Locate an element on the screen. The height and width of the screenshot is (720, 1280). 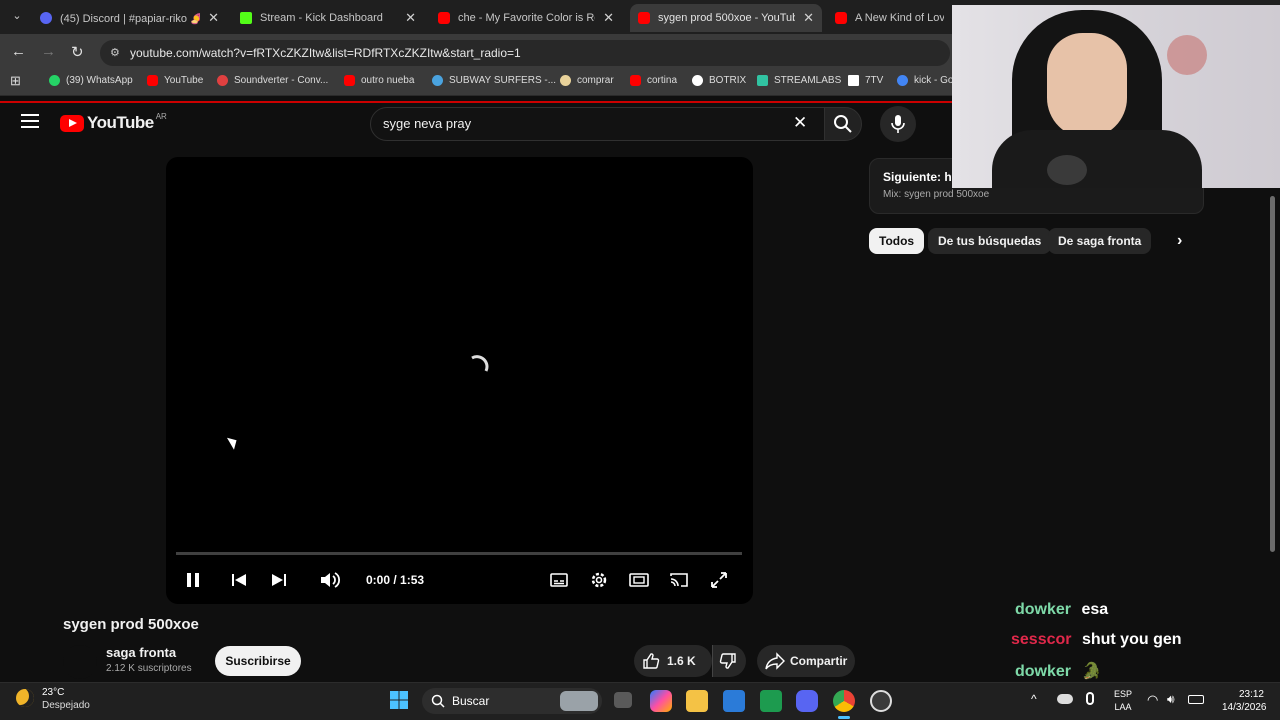
chevron-up-icon: ^ is located at coordinates (1034, 699).